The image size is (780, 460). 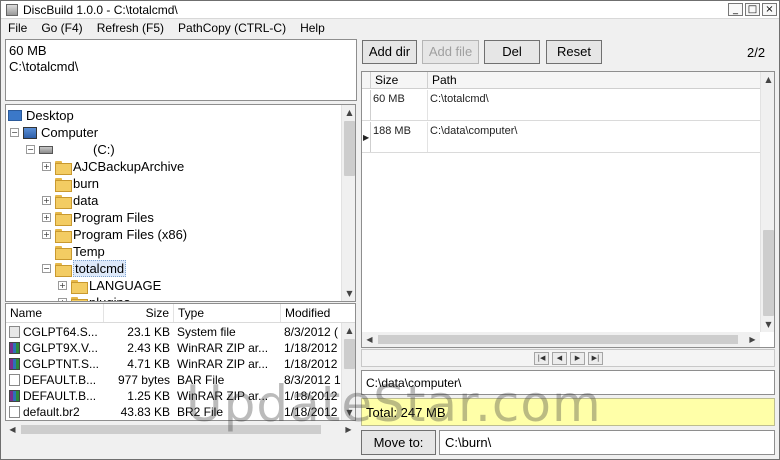 I want to click on add-file-button: Add file, so click(x=450, y=52).